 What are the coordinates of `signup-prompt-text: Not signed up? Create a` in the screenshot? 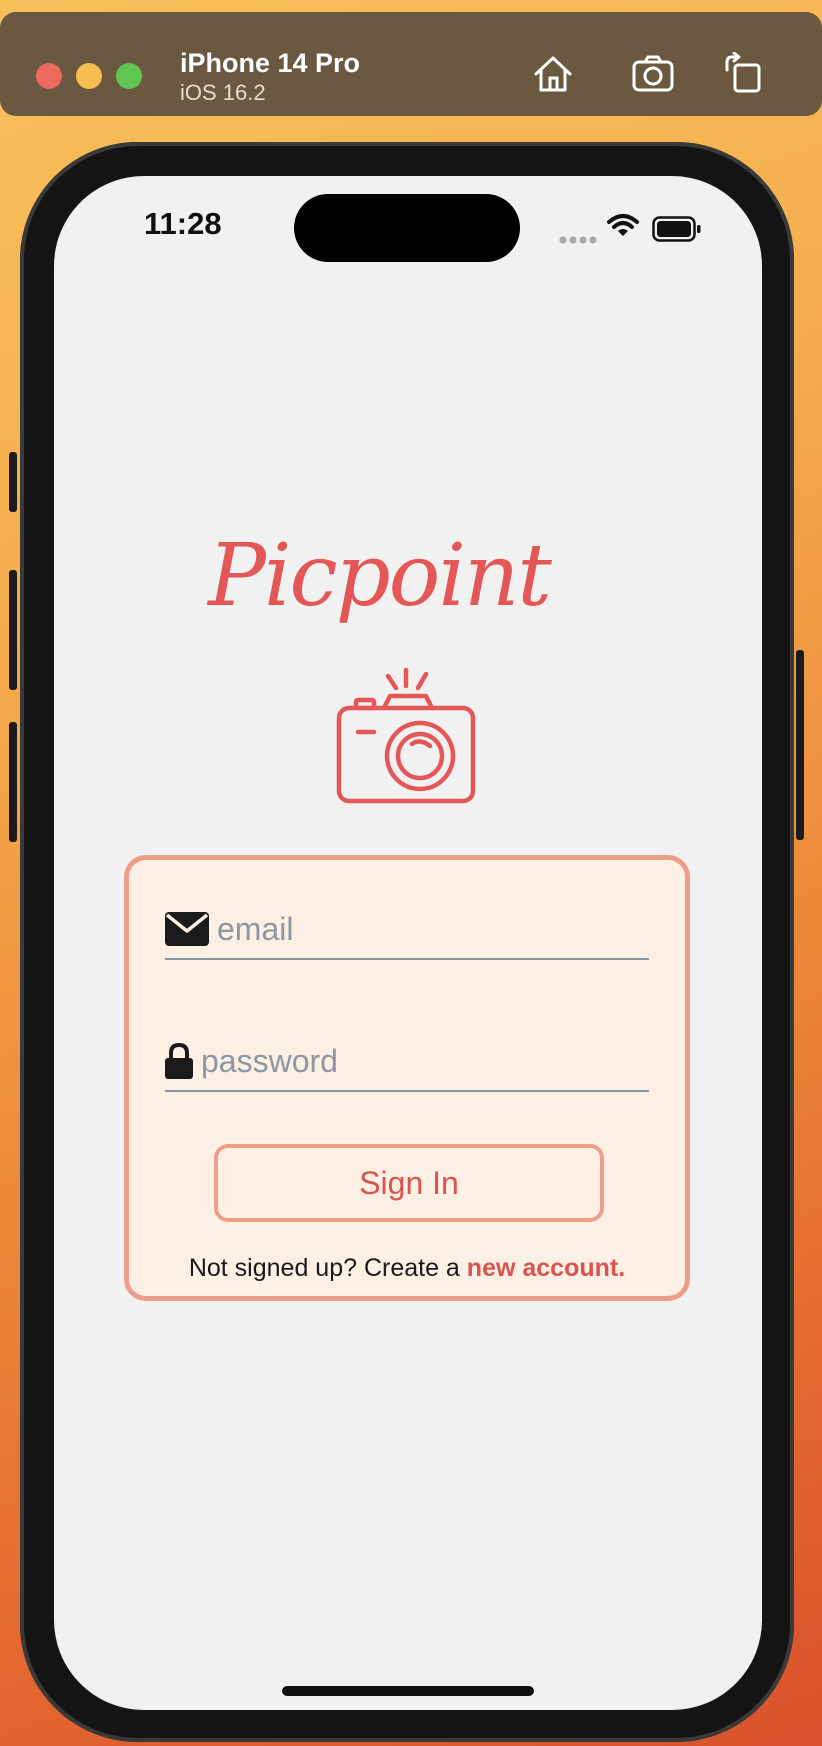 It's located at (324, 1268).